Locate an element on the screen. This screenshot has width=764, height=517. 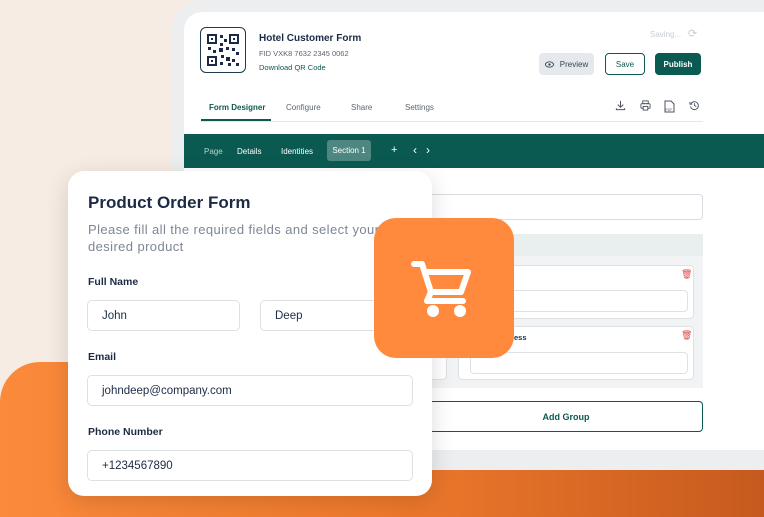
pdf-icon: PDF is located at coordinates (669, 108).